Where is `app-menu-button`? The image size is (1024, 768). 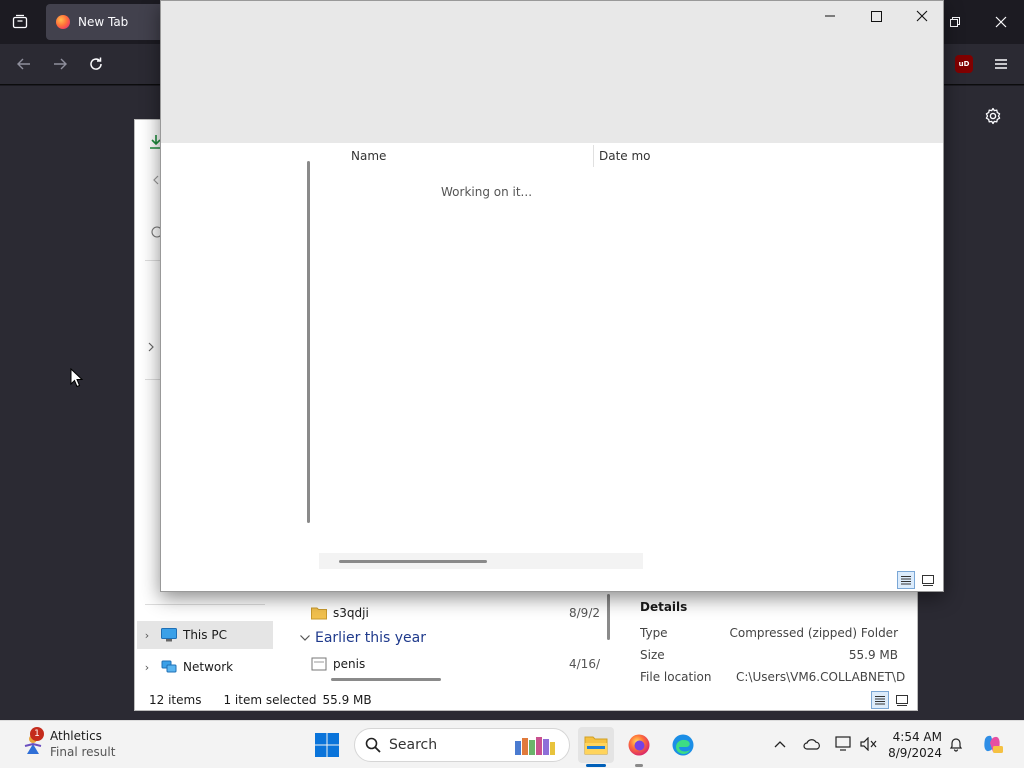 app-menu-button is located at coordinates (1001, 64).